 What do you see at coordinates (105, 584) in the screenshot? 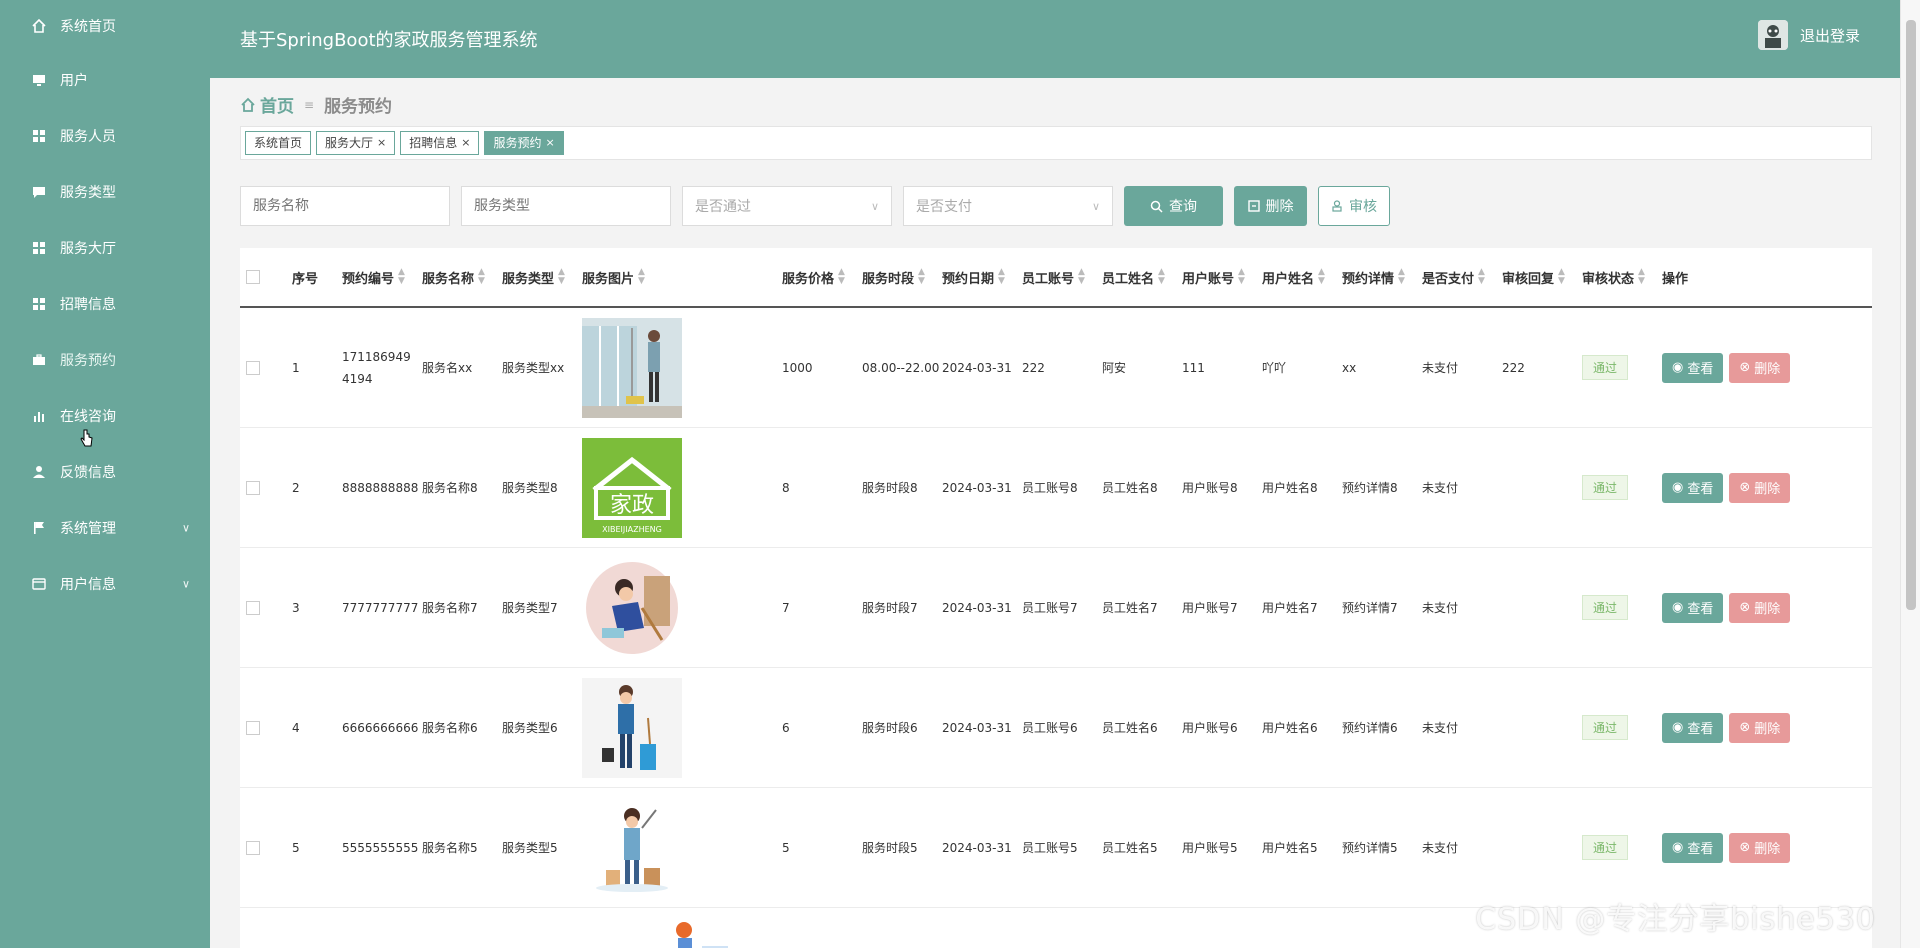
I see `sidebar-item-user-info: 用户信息 ∨` at bounding box center [105, 584].